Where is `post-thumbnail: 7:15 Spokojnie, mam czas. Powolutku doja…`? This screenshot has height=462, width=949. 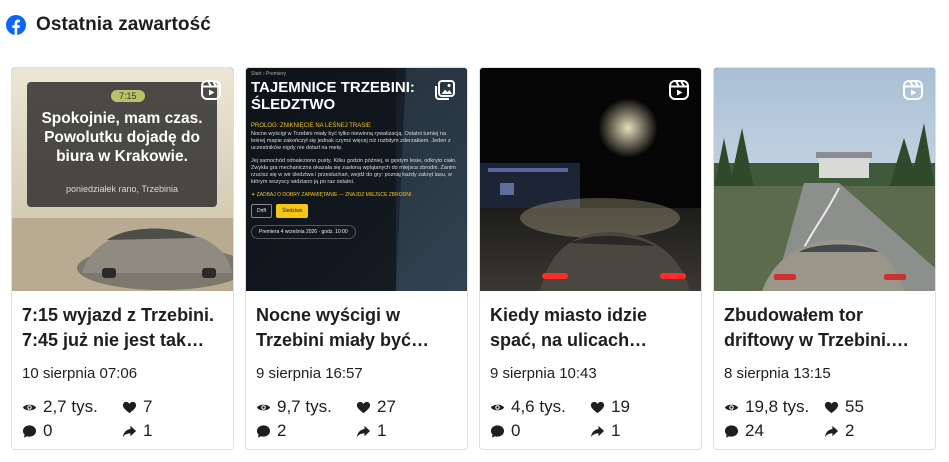
post-thumbnail: 7:15 Spokojnie, mam czas. Powolutku doja… is located at coordinates (122, 179).